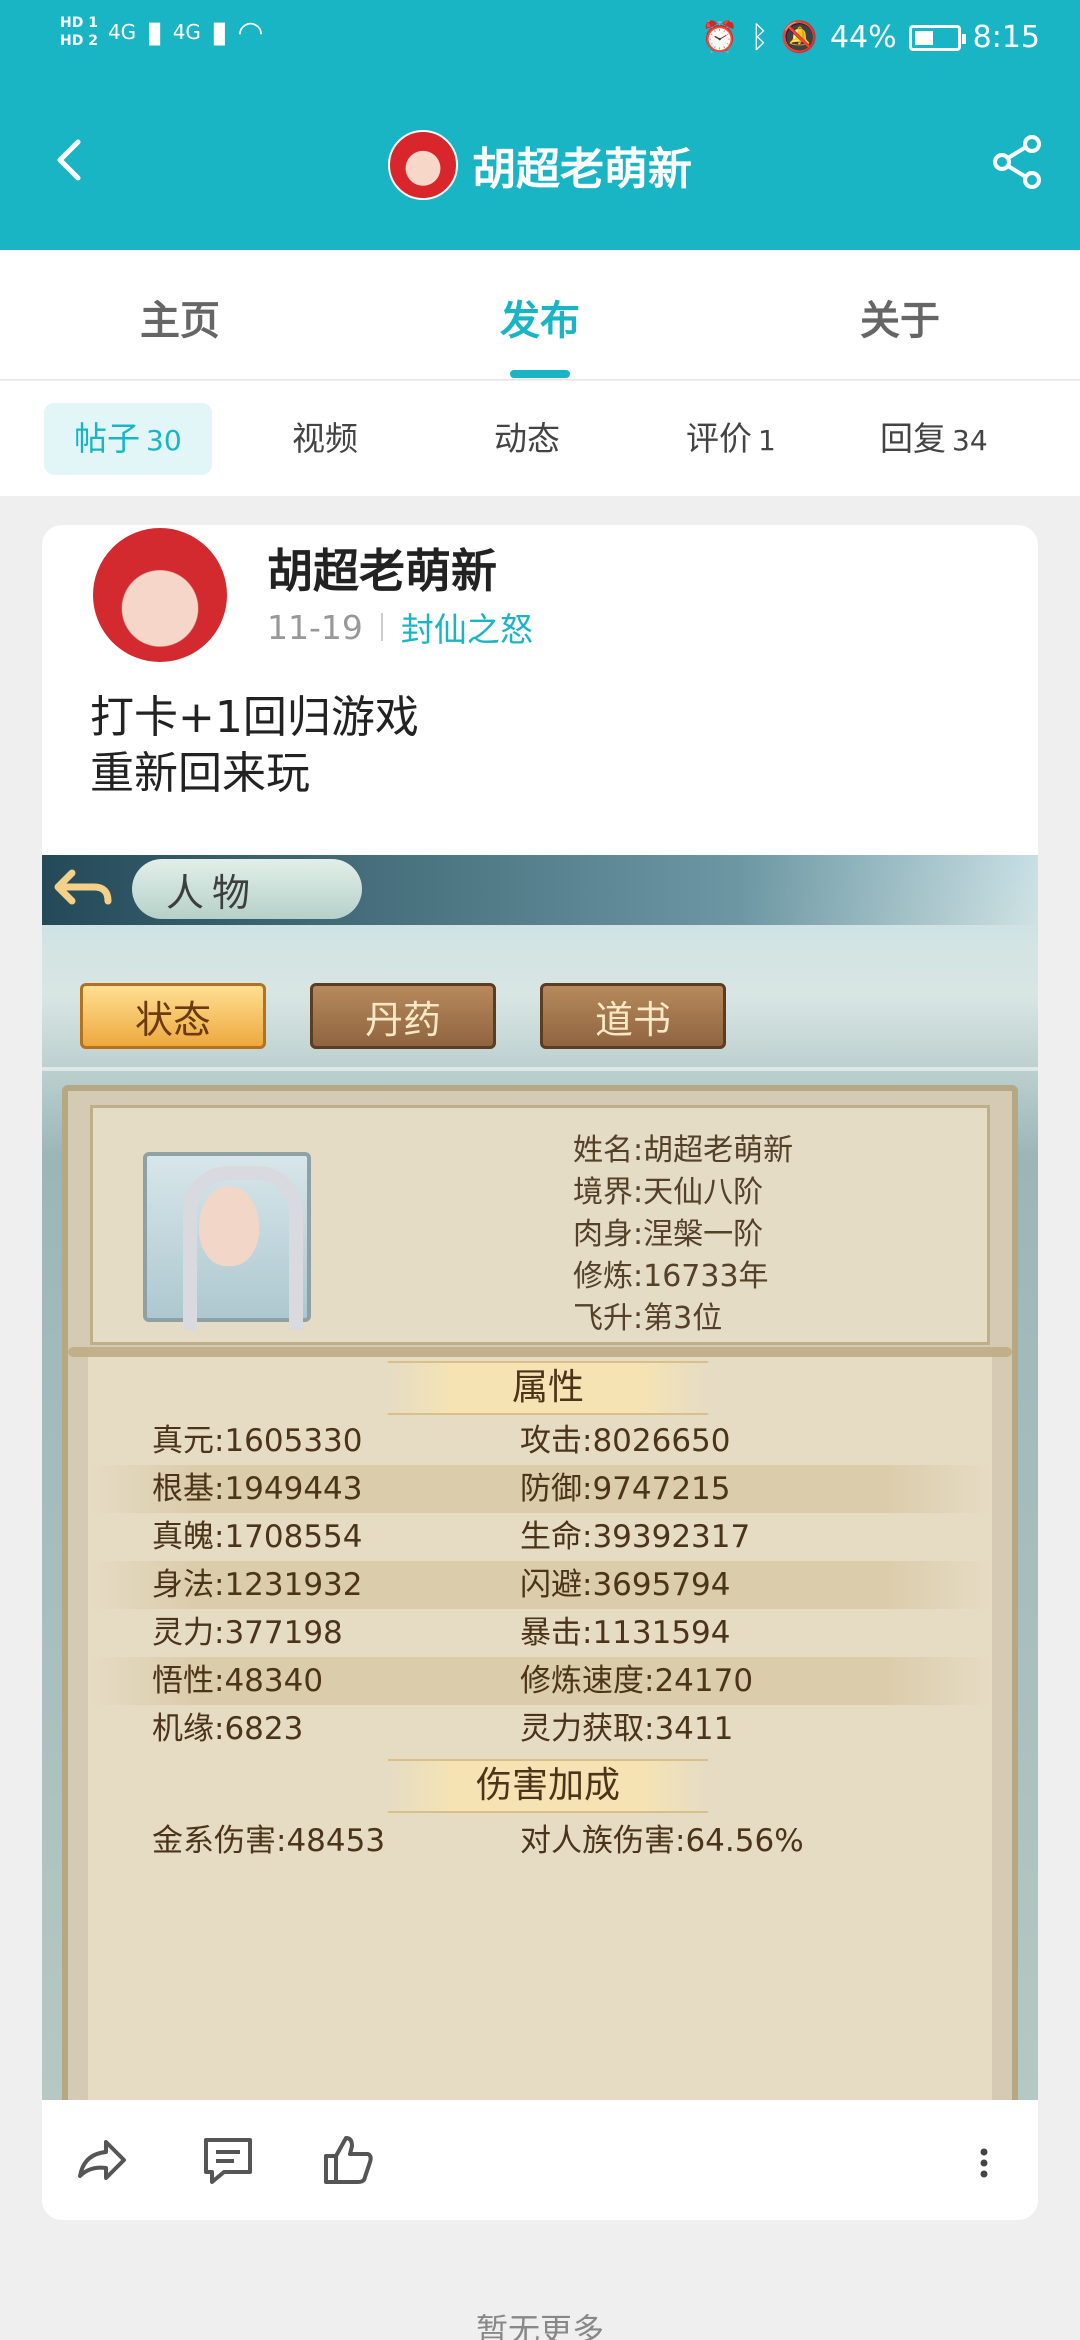  What do you see at coordinates (247, 1633) in the screenshot?
I see `stat-left: 灵力:377198` at bounding box center [247, 1633].